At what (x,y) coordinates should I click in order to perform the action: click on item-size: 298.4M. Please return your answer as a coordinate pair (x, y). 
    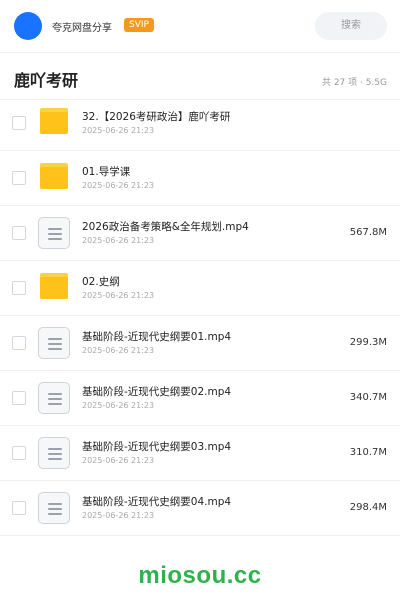
    Looking at the image, I should click on (368, 507).